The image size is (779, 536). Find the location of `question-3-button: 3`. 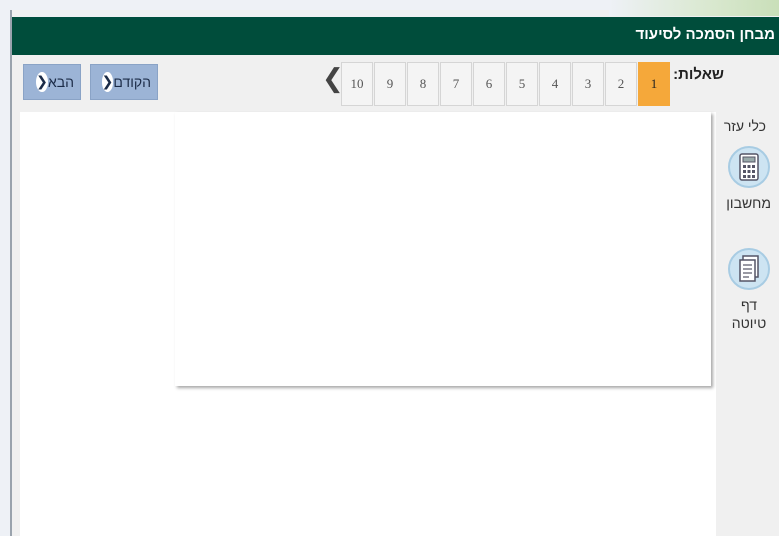

question-3-button: 3 is located at coordinates (588, 84).